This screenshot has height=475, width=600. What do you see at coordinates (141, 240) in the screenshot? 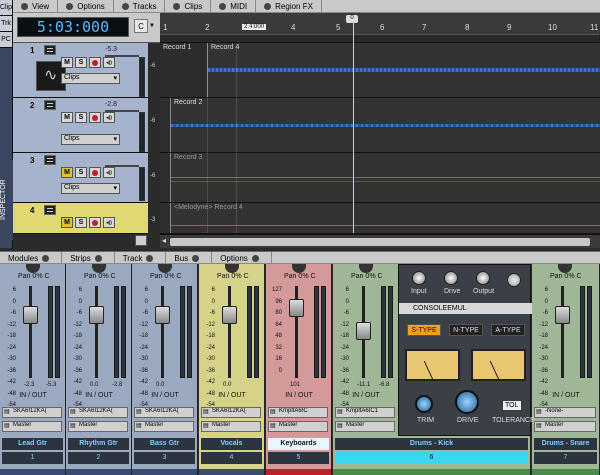
I see `show-hide-button` at bounding box center [141, 240].